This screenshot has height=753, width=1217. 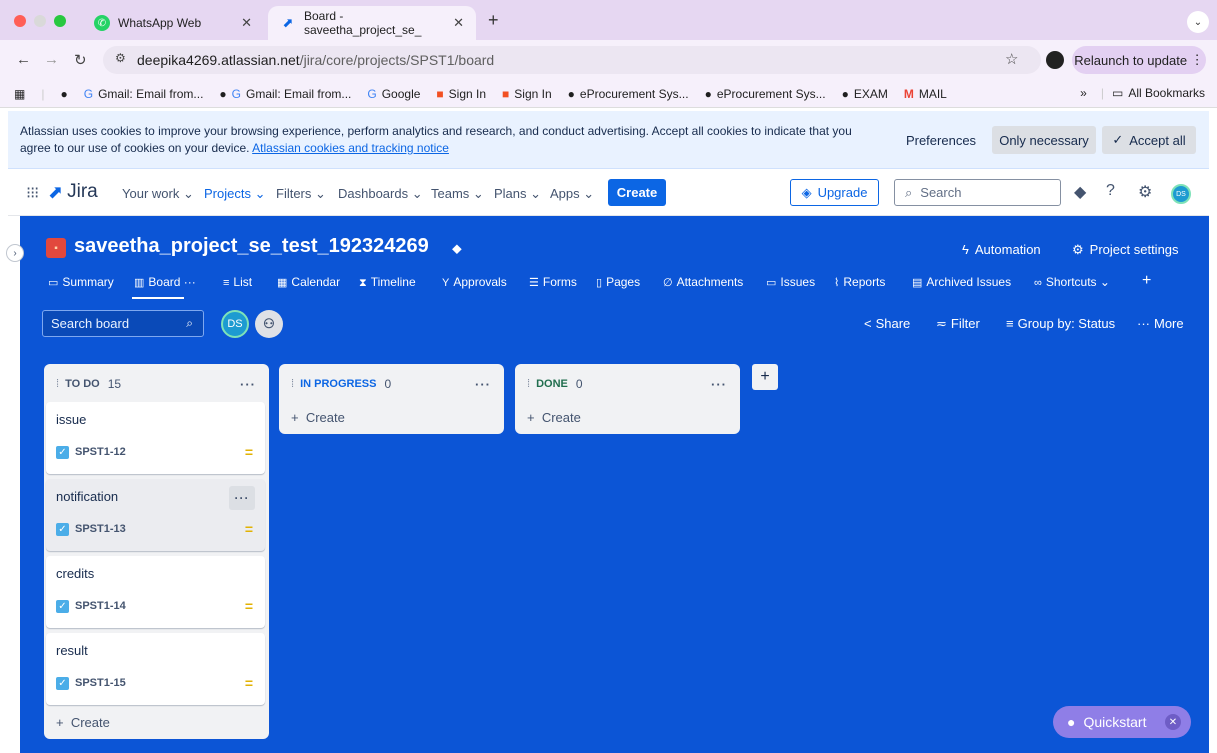 I want to click on chevron-right-icon: », so click(x=1083, y=93).